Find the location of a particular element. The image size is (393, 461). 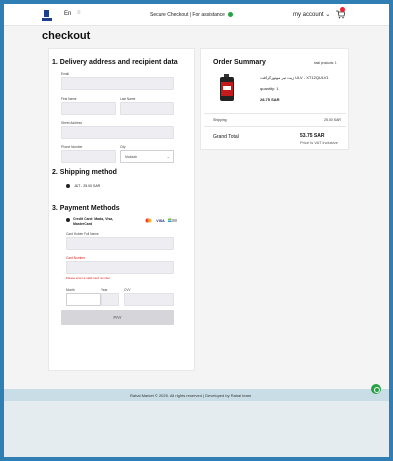

month-label: Month is located at coordinates (70, 290).